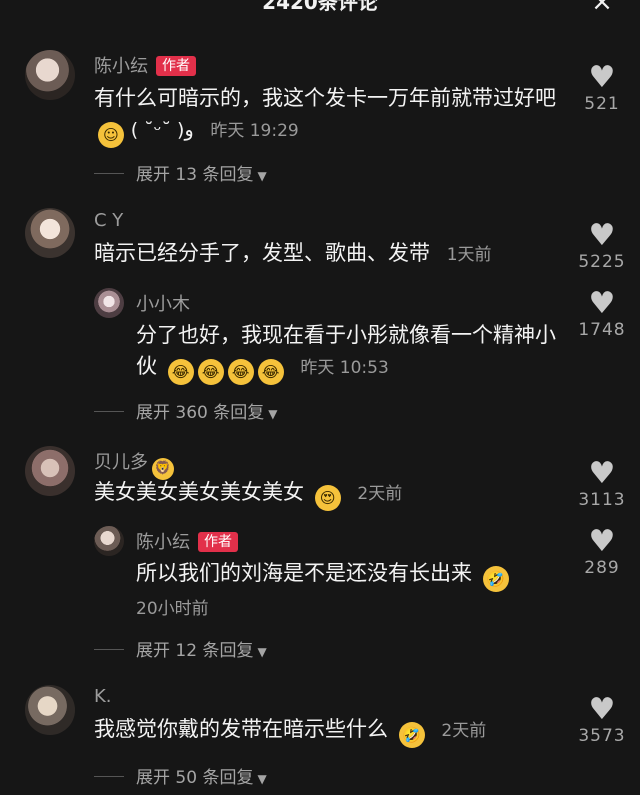  What do you see at coordinates (195, 175) in the screenshot?
I see `expand-label: 展开 13 条回复` at bounding box center [195, 175].